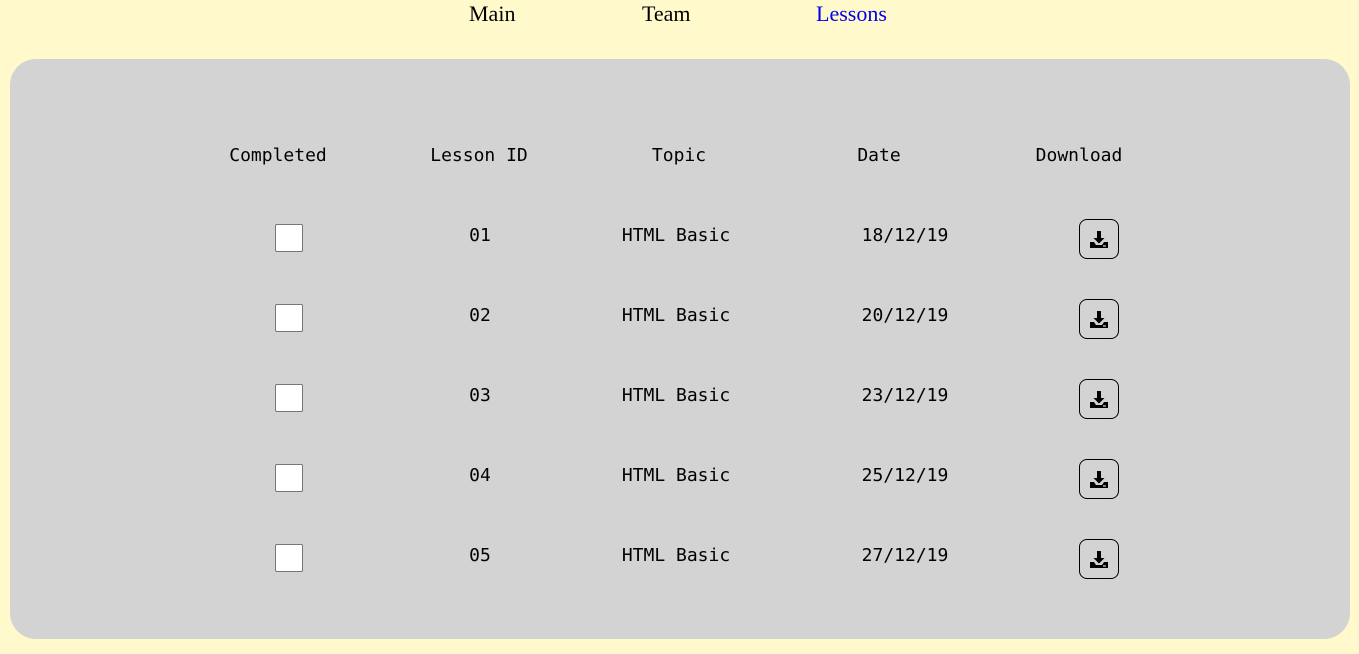 The image size is (1359, 654). Describe the element at coordinates (879, 155) in the screenshot. I see `header-date: Date` at that location.